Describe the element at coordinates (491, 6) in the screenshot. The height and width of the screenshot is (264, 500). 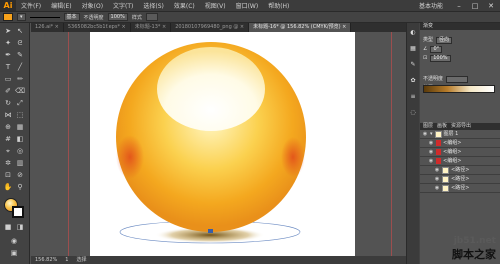
I see `close-button: ✕` at that location.